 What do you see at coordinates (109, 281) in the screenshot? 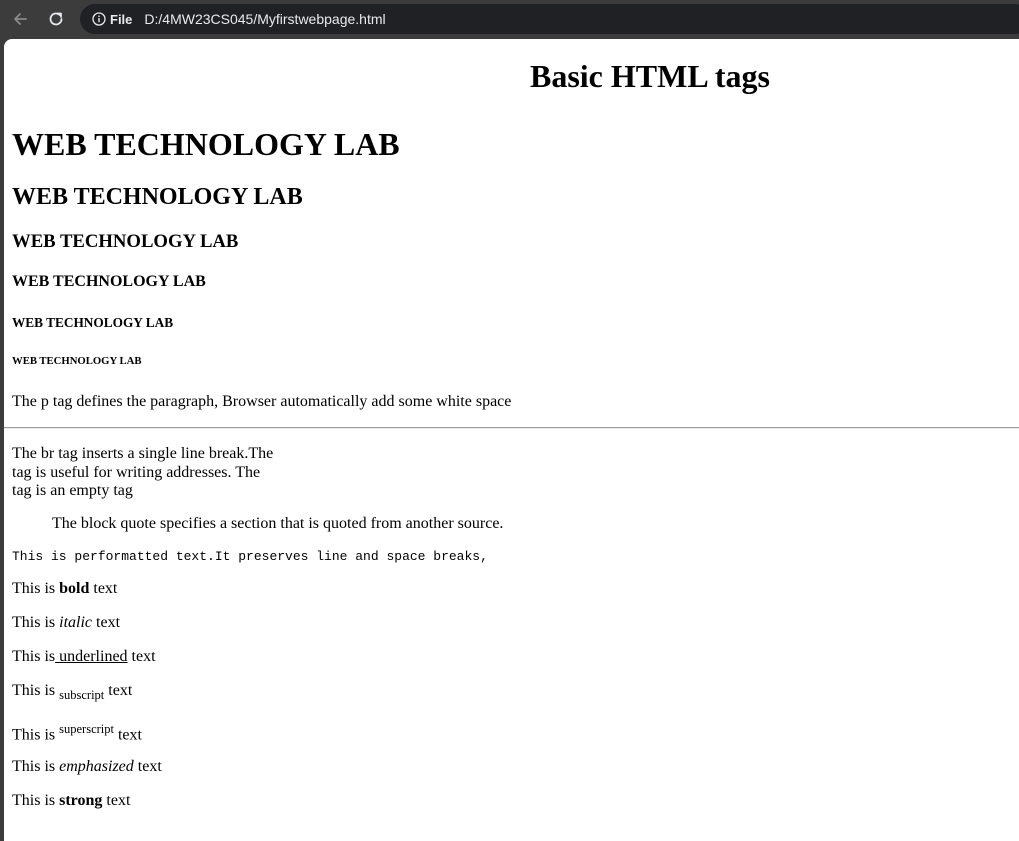
I see `heading-4: WEB TECHNOLOGY LAB` at bounding box center [109, 281].